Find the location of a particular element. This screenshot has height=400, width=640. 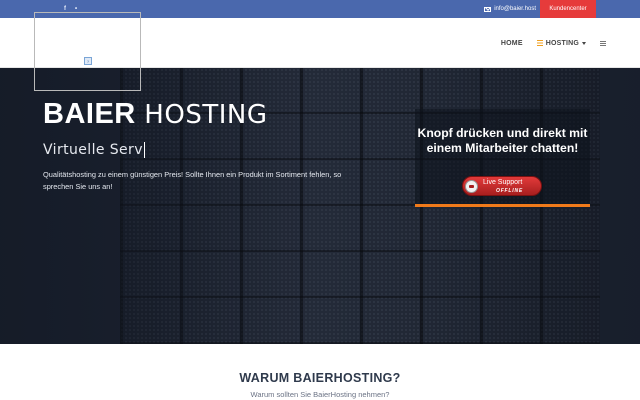

support-chat-icon is located at coordinates (471, 186).